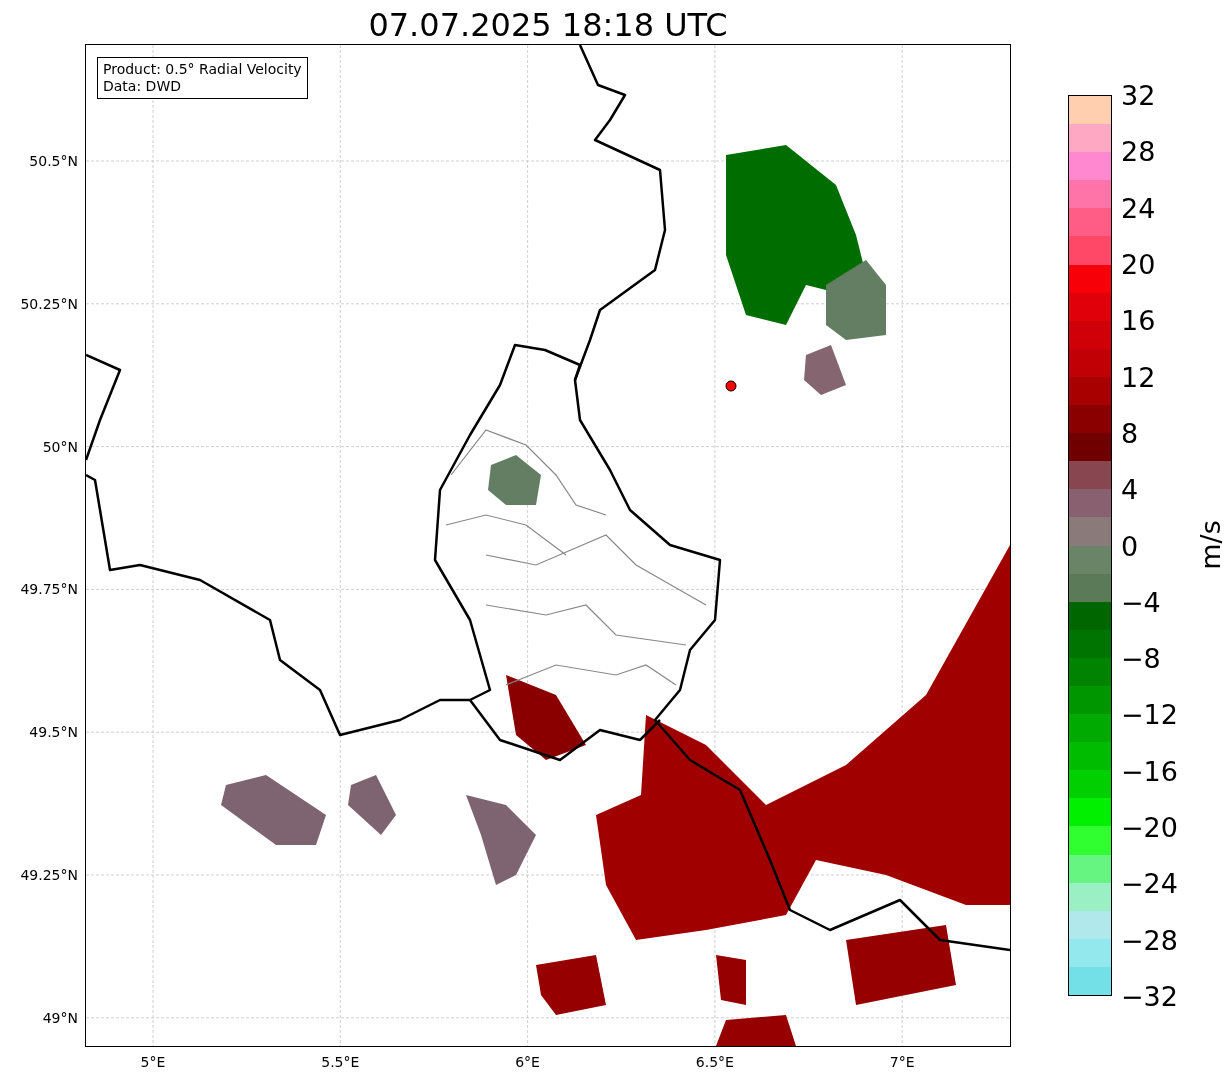  Describe the element at coordinates (1130, 433) in the screenshot. I see `colorbar-label: 8` at that location.